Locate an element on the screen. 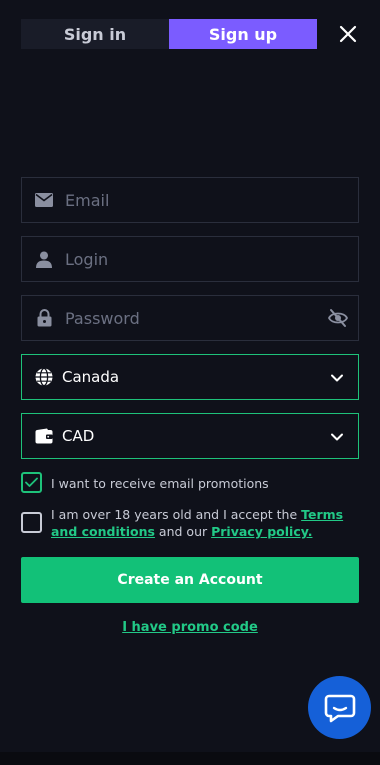  terms-checkbox is located at coordinates (31, 522).